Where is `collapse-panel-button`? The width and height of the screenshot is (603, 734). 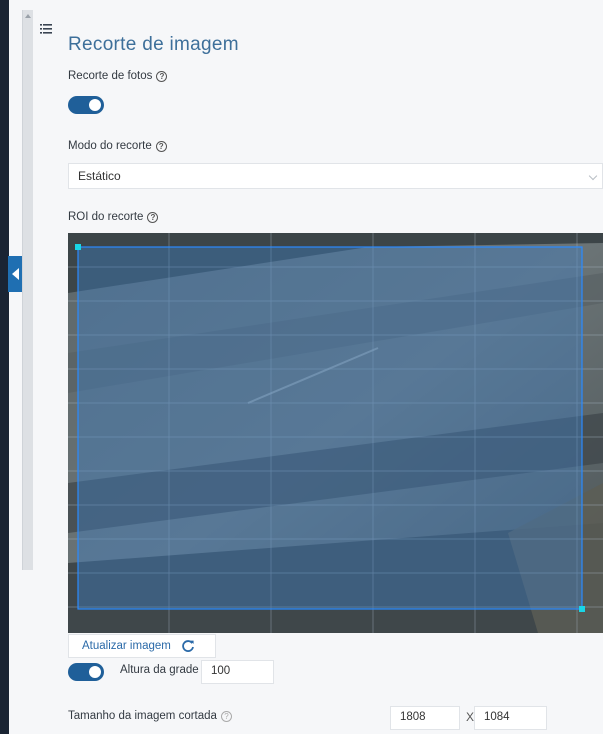 collapse-panel-button is located at coordinates (15, 274).